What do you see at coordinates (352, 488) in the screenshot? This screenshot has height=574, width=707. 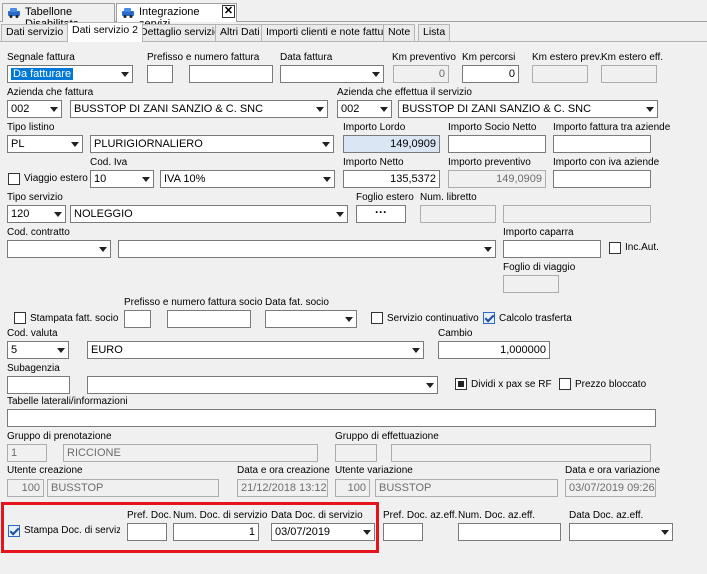 I see `utente-variazione-code: 100` at bounding box center [352, 488].